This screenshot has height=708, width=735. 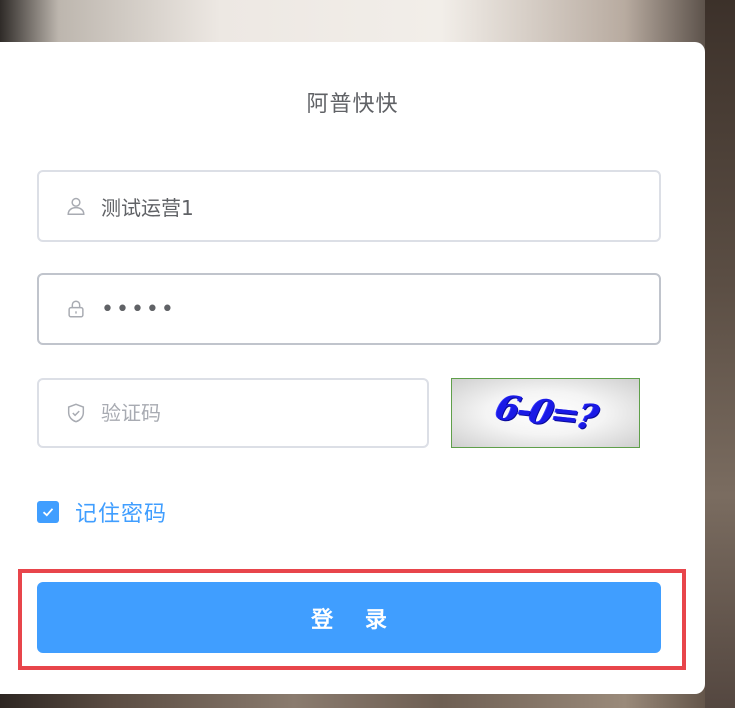 I want to click on remember-password-label: 记住密码, so click(x=121, y=514).